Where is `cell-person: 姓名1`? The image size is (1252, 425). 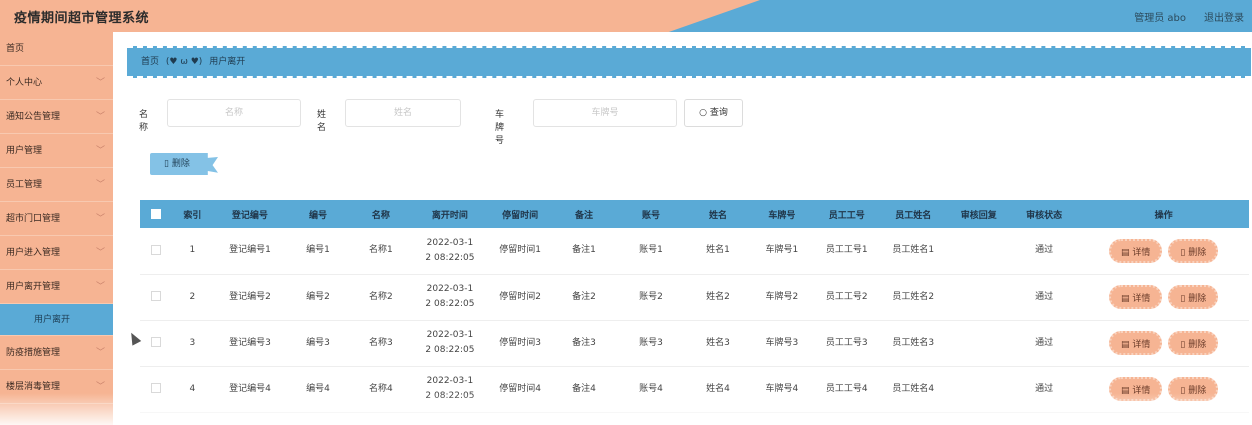 cell-person: 姓名1 is located at coordinates (718, 251).